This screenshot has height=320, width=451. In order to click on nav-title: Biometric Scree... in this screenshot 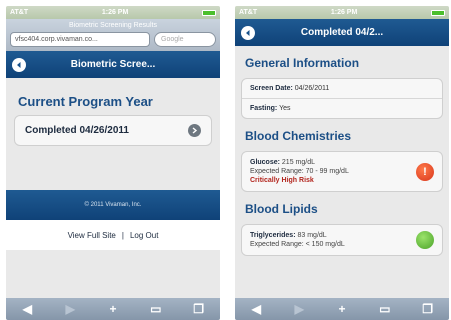, I will do `click(113, 64)`.